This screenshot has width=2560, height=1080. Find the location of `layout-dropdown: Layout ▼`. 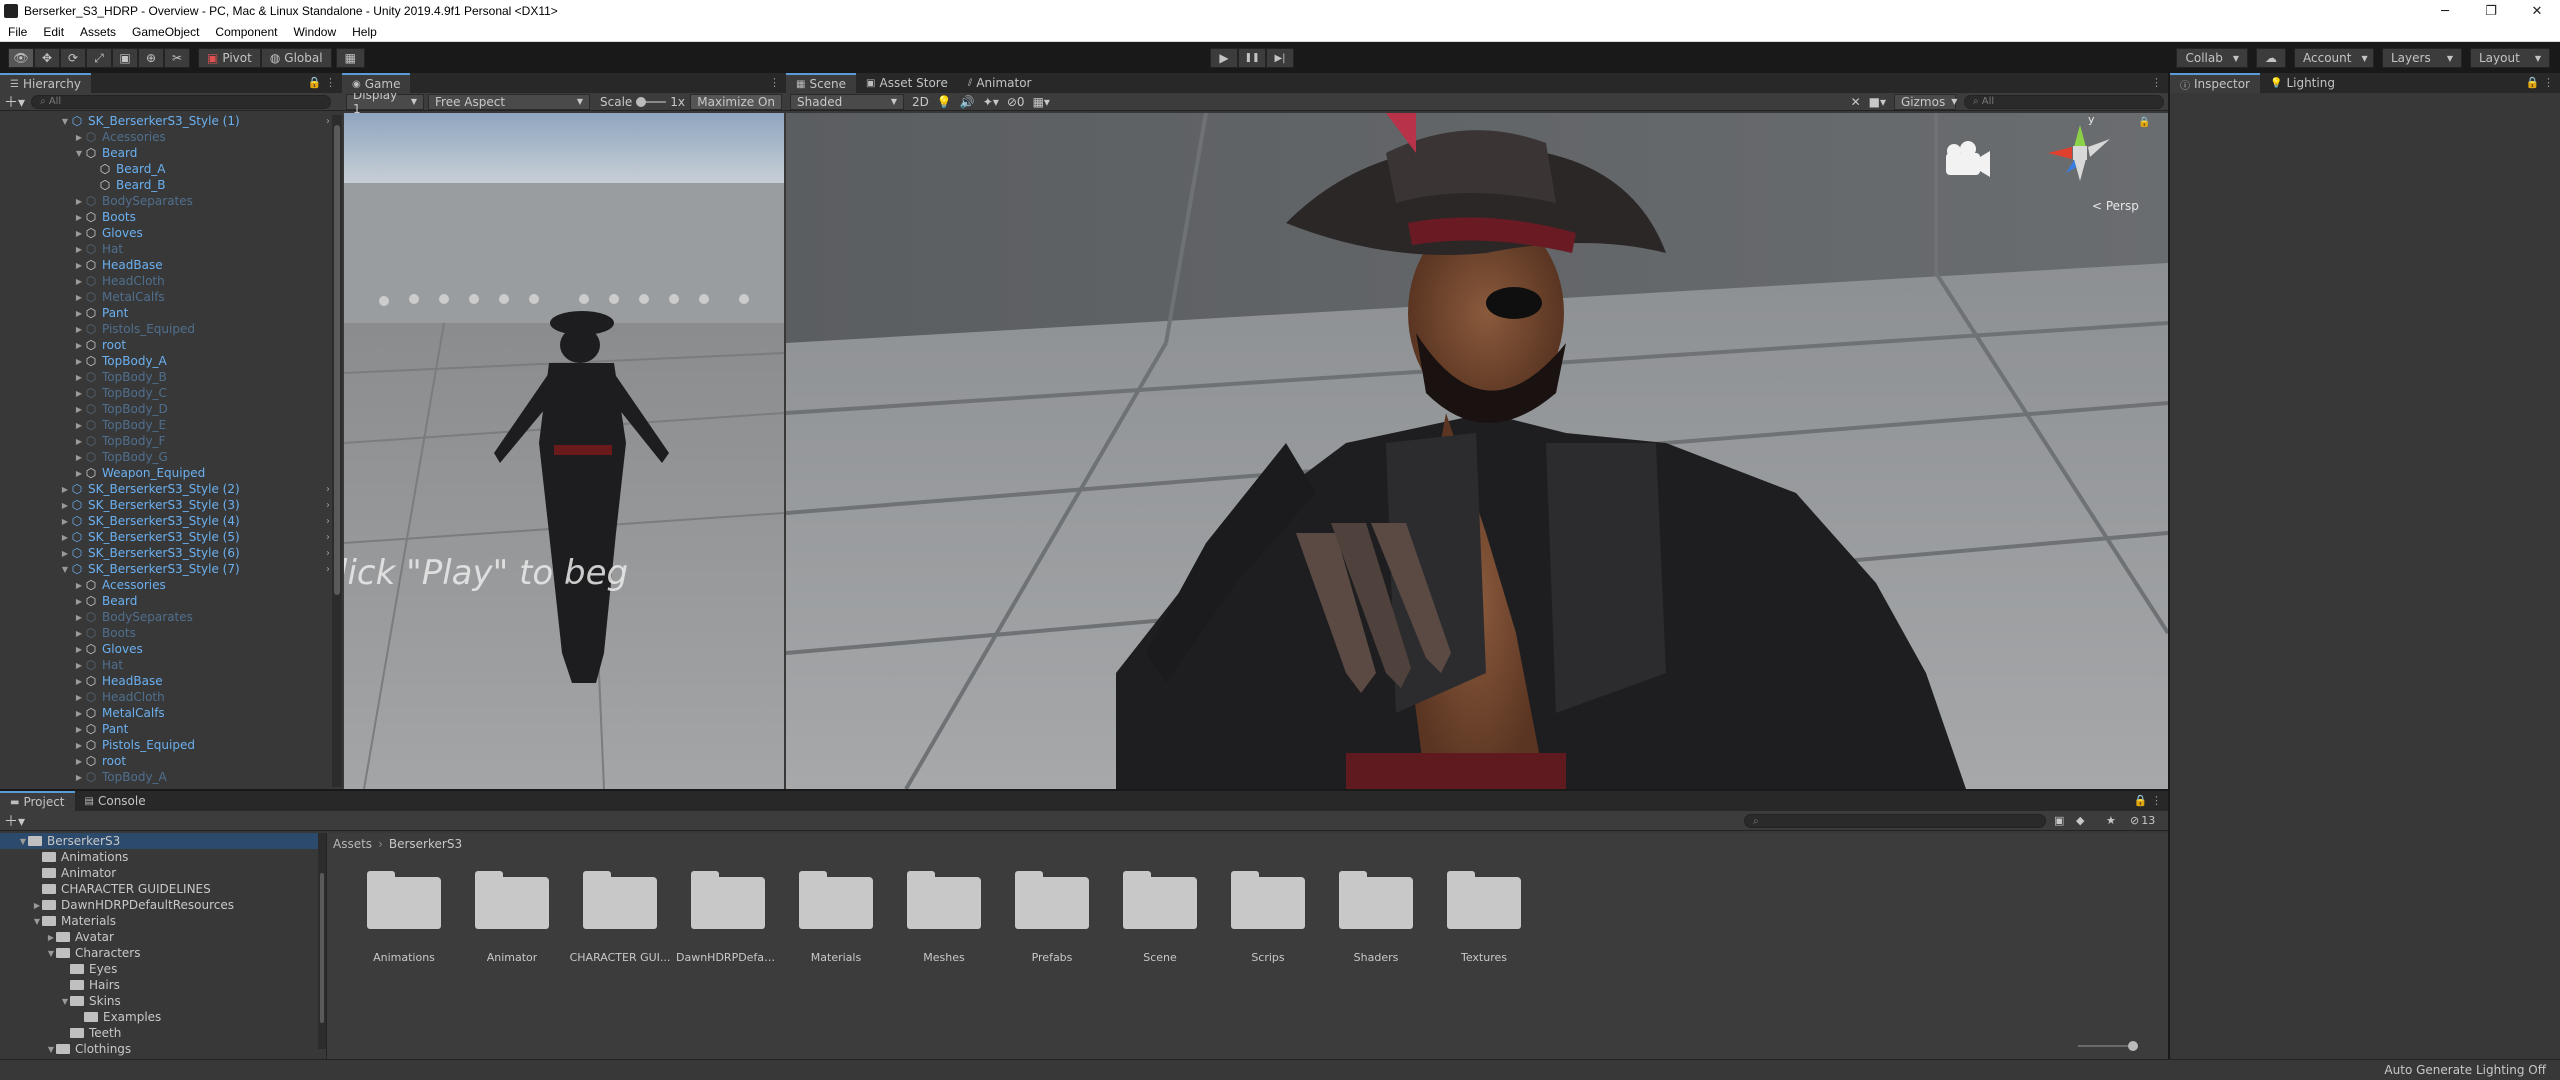

layout-dropdown: Layout ▼ is located at coordinates (2510, 58).